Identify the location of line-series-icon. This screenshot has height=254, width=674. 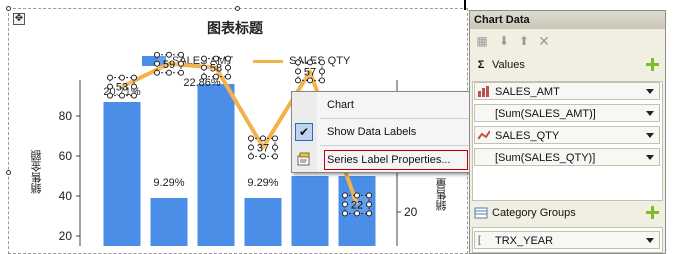
(484, 135).